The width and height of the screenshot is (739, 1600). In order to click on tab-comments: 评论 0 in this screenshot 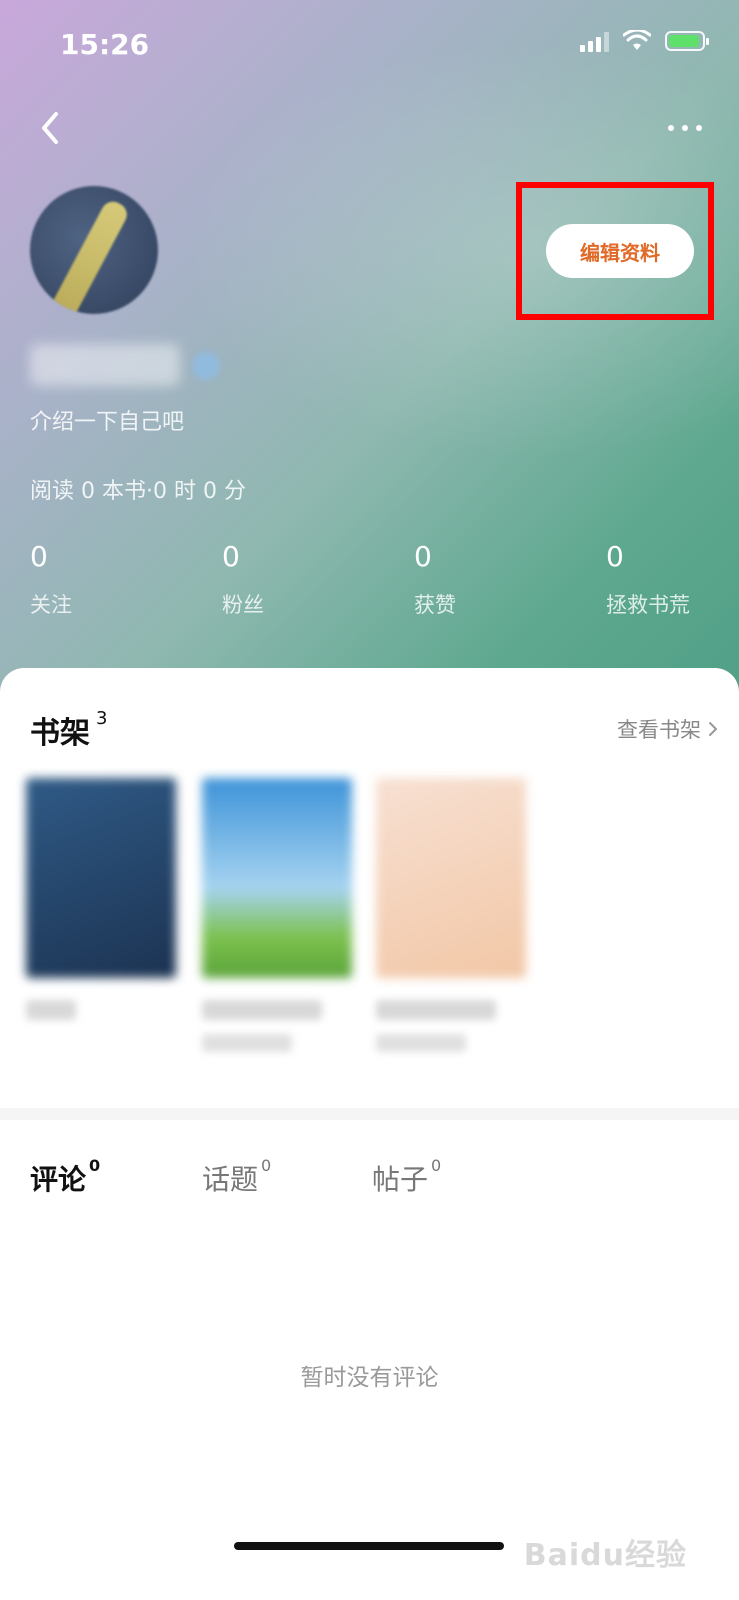, I will do `click(65, 1177)`.